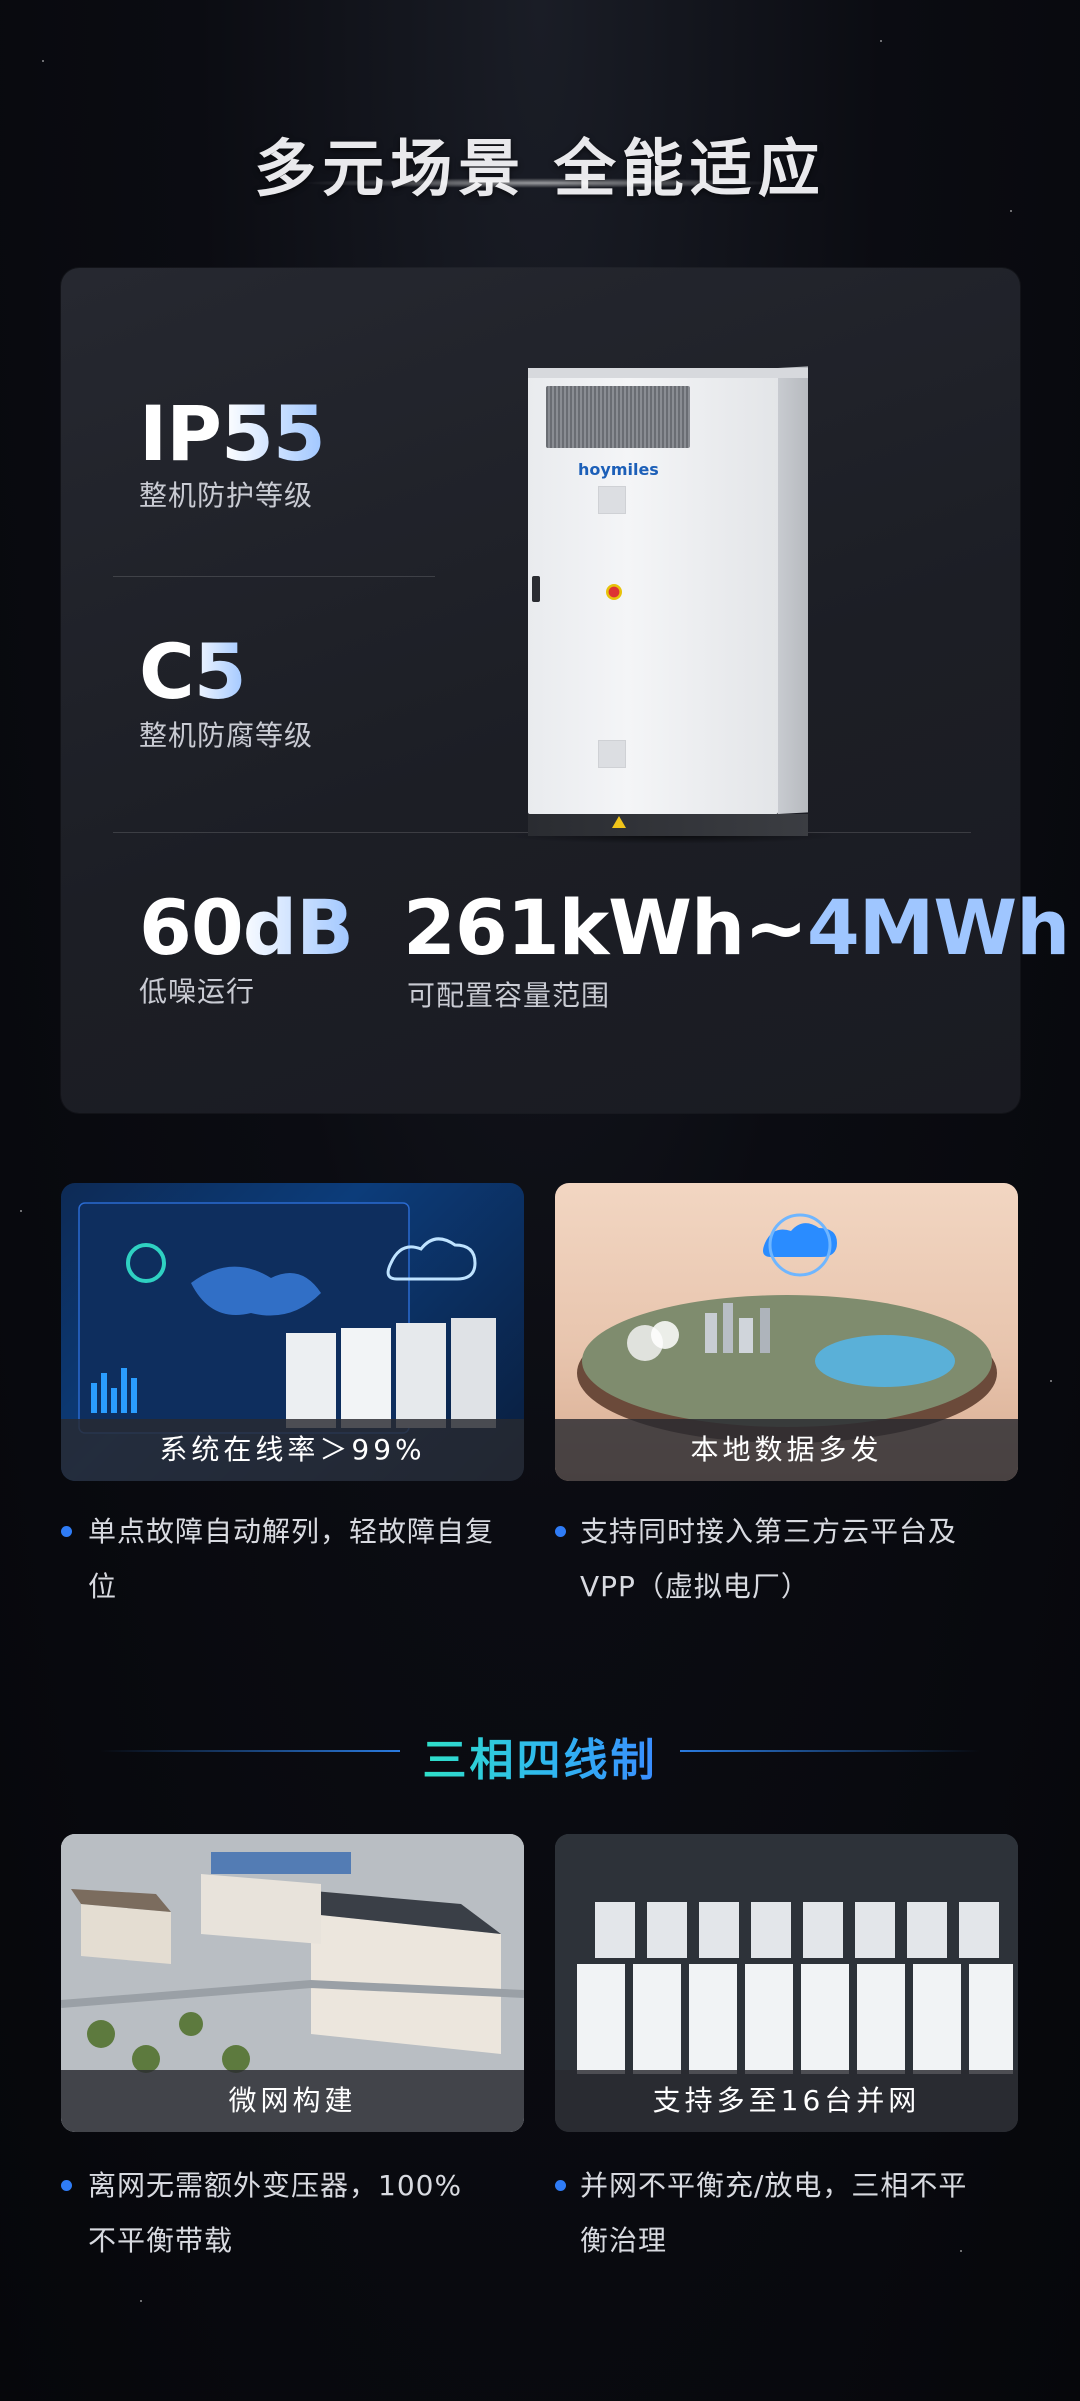  I want to click on cabinet-handle, so click(536, 589).